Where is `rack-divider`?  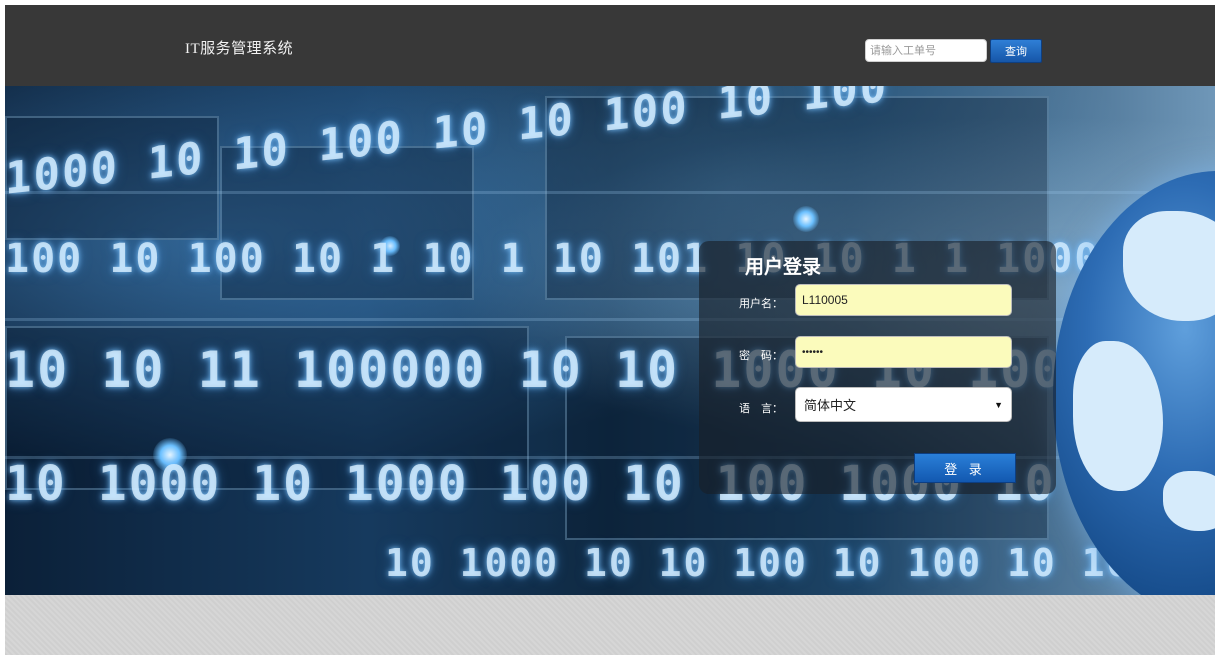
rack-divider is located at coordinates (610, 192).